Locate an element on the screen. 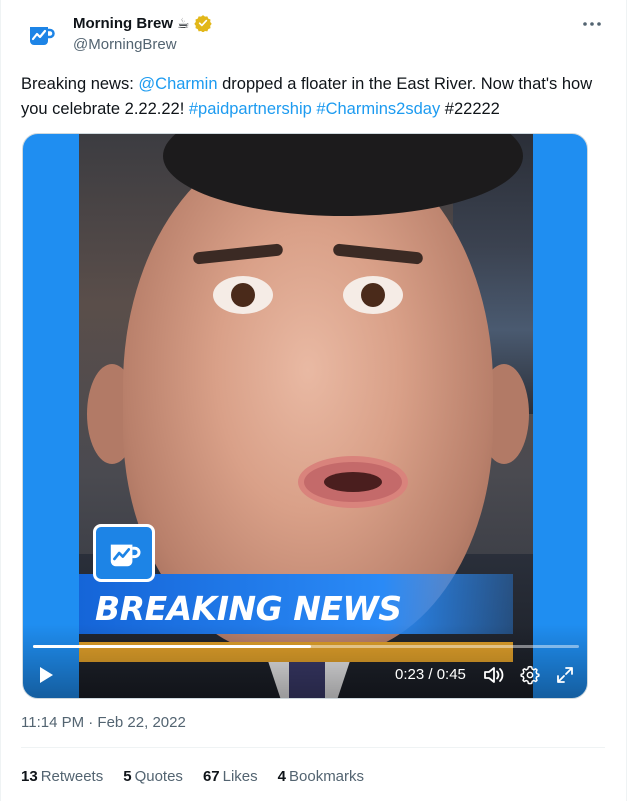  video-time: 0:23 / 0:45 is located at coordinates (430, 674).